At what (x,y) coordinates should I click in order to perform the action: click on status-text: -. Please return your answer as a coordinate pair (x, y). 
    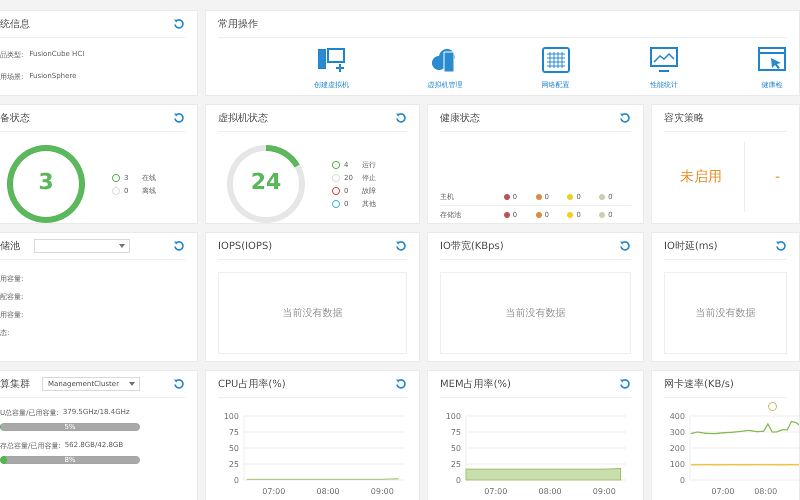
    Looking at the image, I should click on (777, 177).